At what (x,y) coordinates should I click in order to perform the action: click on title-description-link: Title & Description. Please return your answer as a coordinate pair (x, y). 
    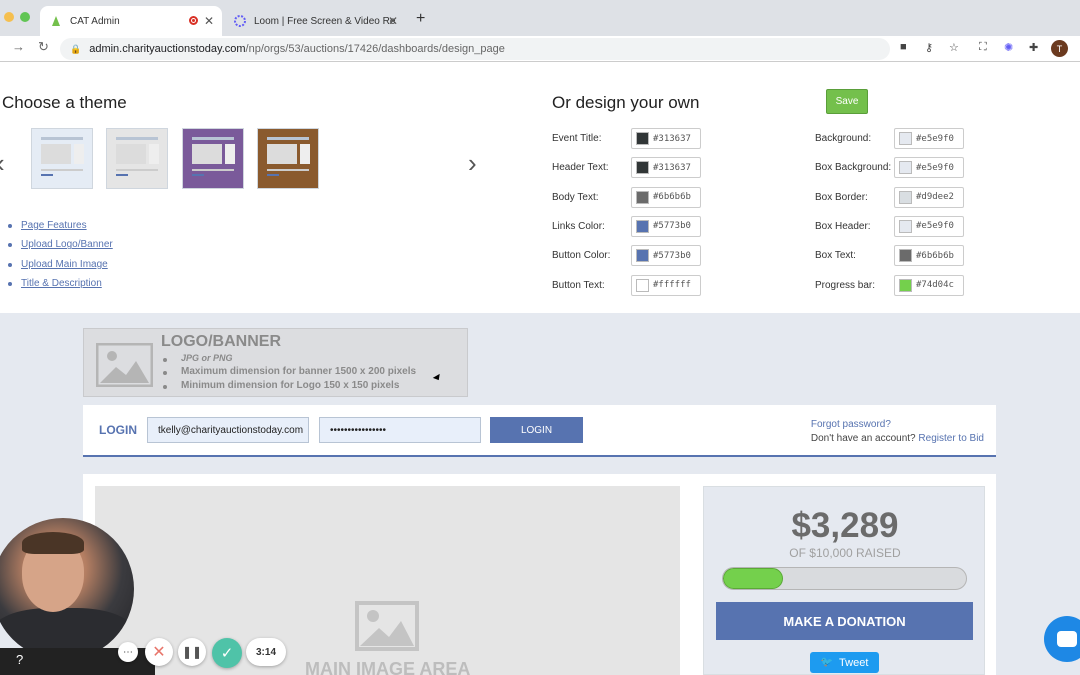
    Looking at the image, I should click on (61, 283).